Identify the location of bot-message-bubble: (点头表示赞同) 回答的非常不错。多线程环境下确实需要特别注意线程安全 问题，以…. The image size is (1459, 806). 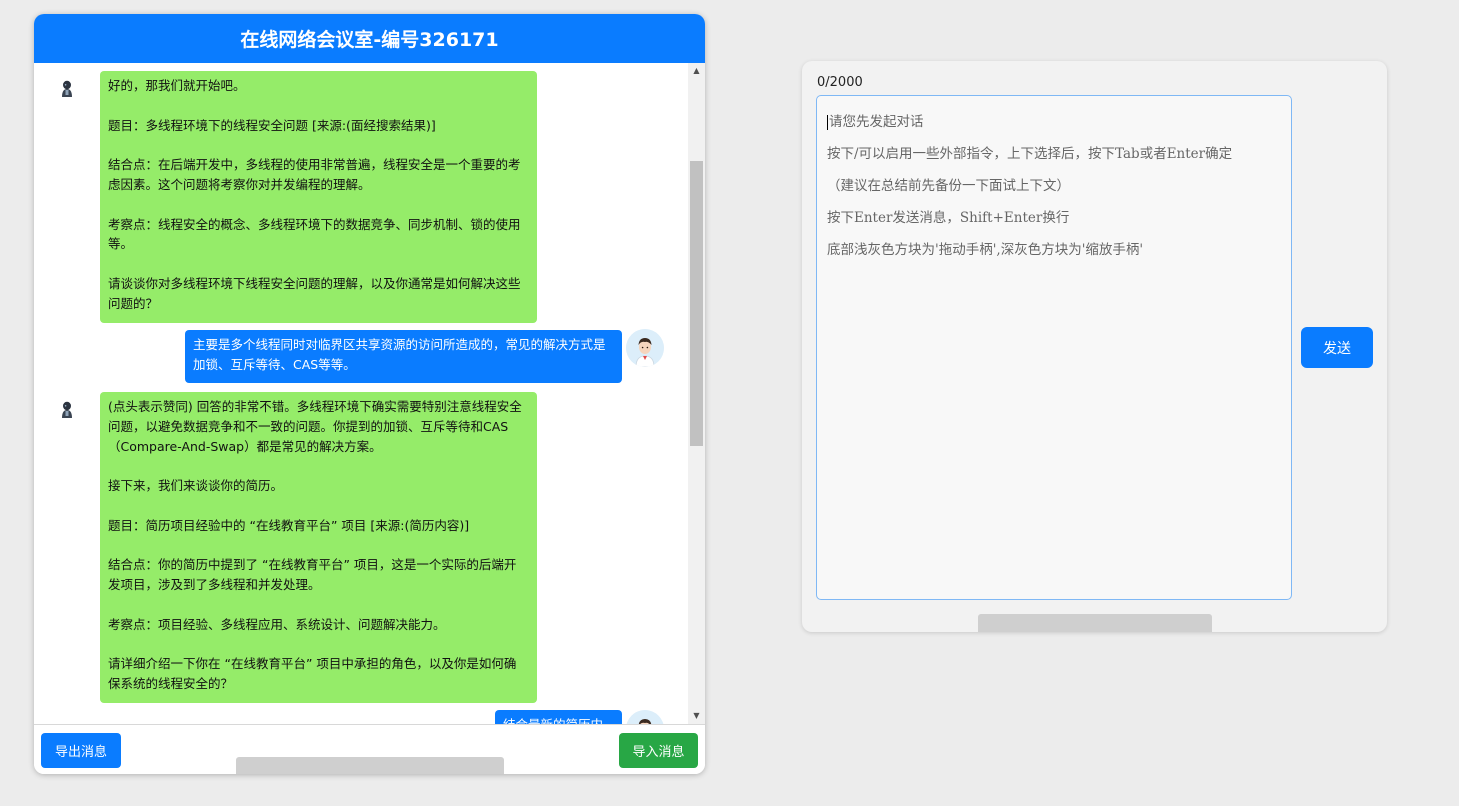
(318, 547).